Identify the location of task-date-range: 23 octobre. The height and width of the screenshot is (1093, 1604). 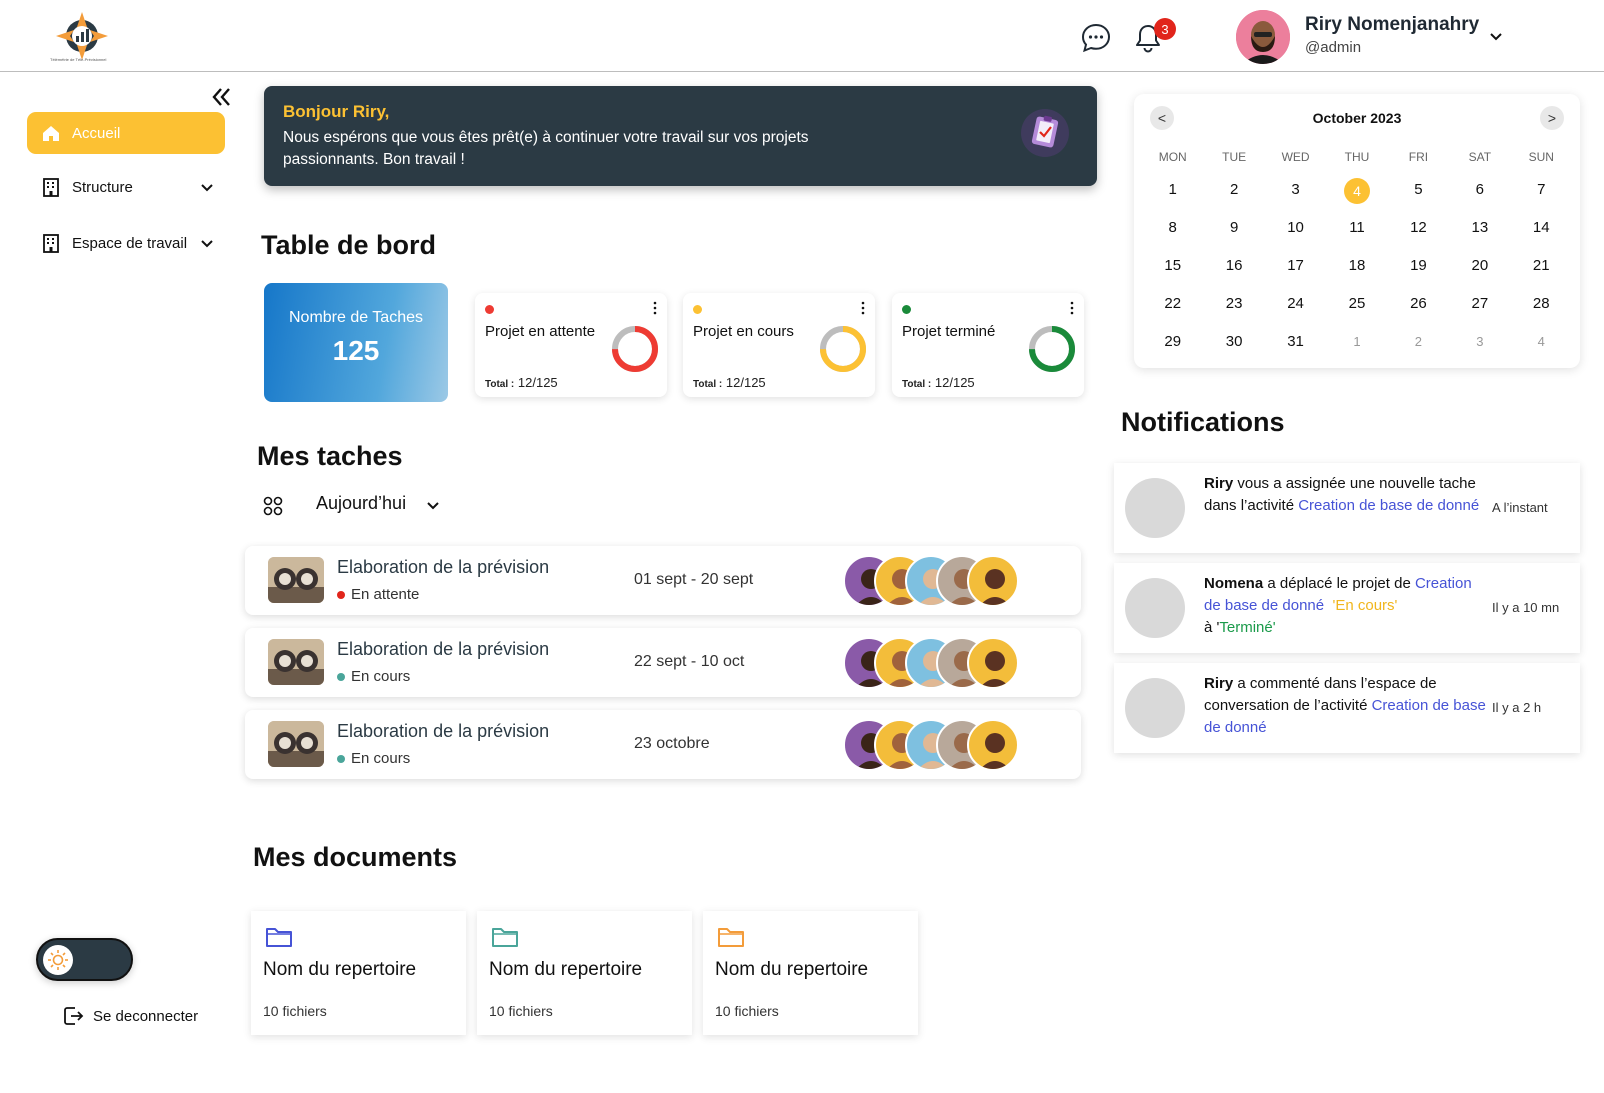
(672, 743).